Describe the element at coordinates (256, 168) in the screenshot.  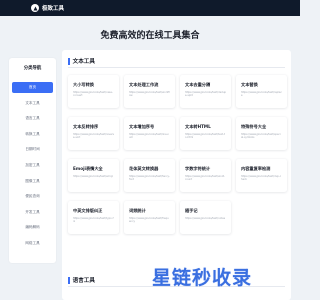
I see `tool-card-title: 内容重复率检测` at that location.